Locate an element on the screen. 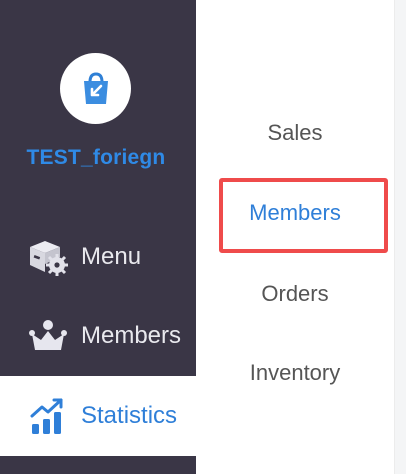 Image resolution: width=406 pixels, height=474 pixels. box-gear-icon is located at coordinates (48, 257).